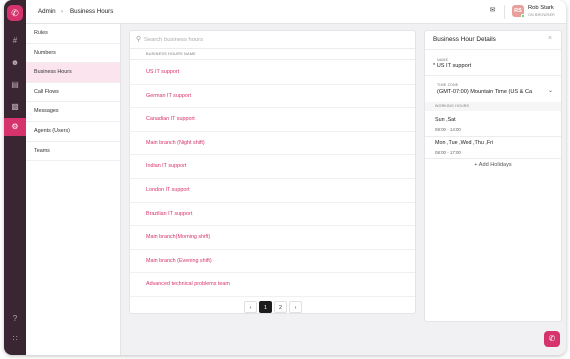 The width and height of the screenshot is (570, 359). I want to click on user-name: Rob Stark, so click(541, 8).